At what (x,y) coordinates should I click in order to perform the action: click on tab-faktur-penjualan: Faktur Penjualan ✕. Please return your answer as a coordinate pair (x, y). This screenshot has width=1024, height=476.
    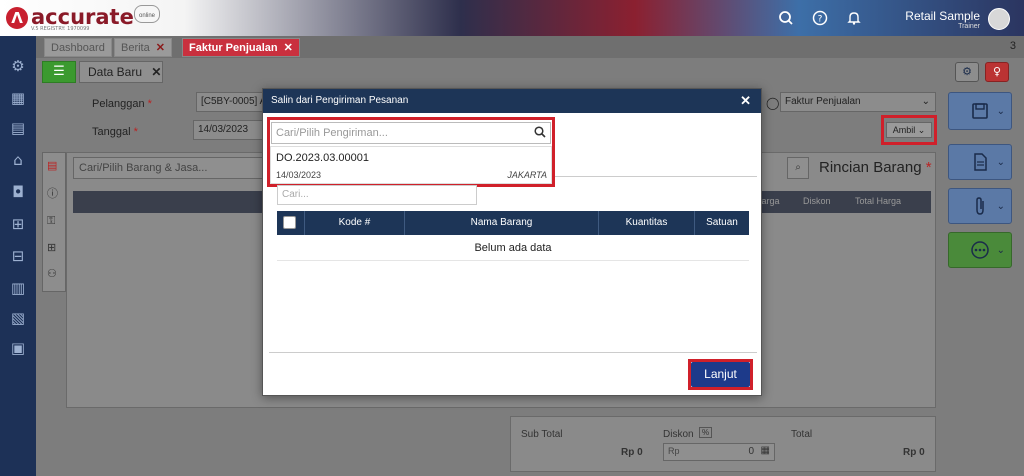
    Looking at the image, I should click on (241, 47).